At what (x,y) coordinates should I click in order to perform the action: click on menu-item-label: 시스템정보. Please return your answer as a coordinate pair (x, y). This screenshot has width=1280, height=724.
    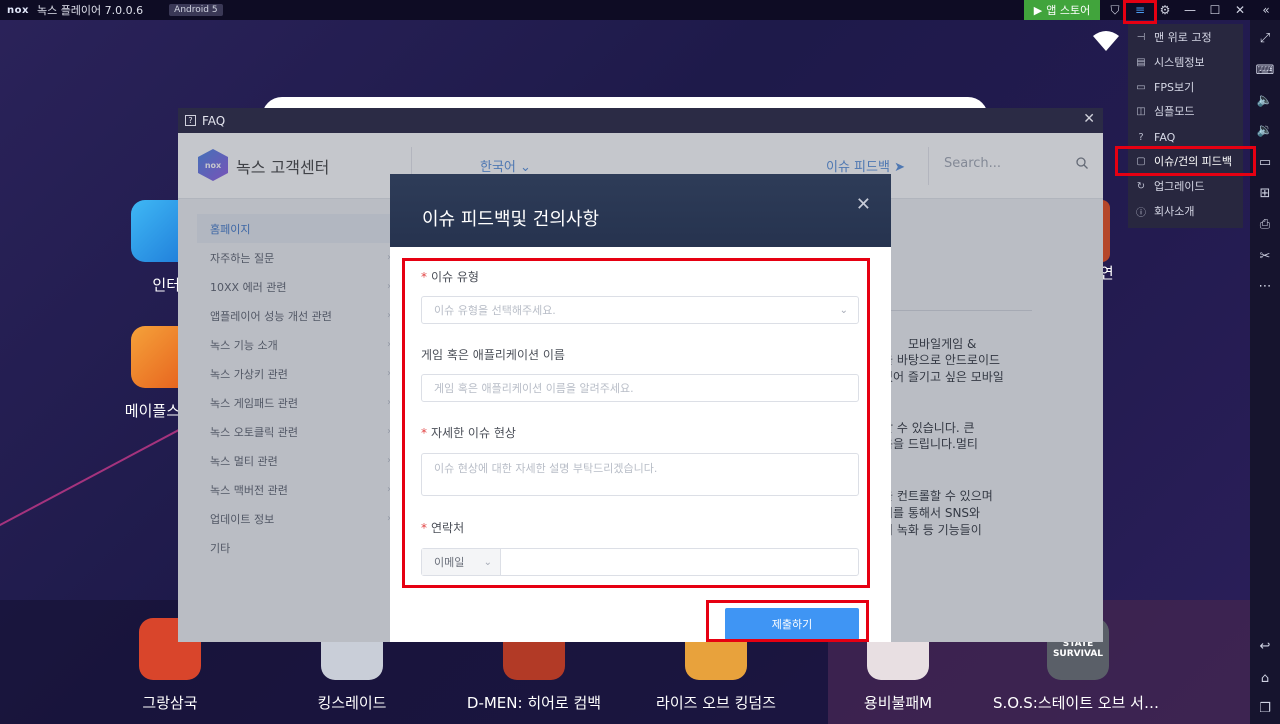
    Looking at the image, I should click on (1179, 62).